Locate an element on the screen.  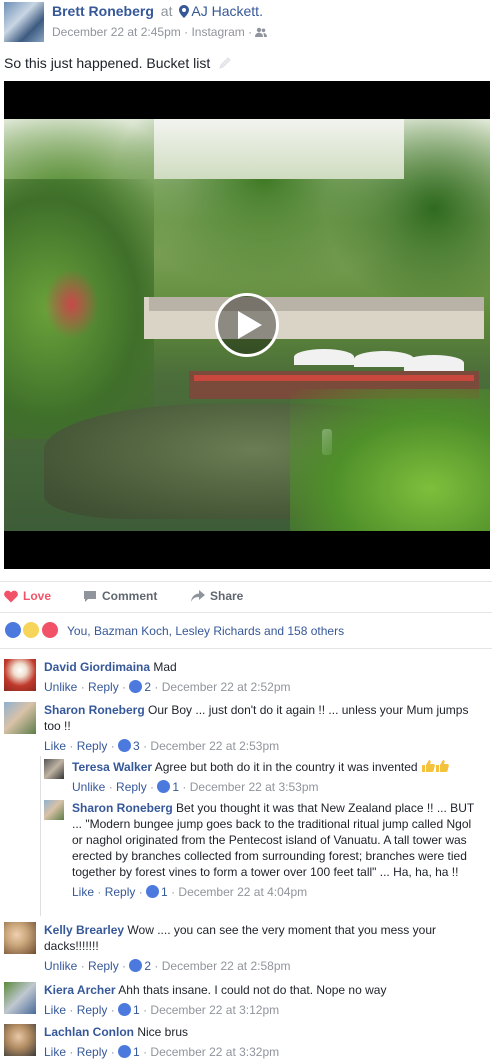
roof is located at coordinates (316, 304).